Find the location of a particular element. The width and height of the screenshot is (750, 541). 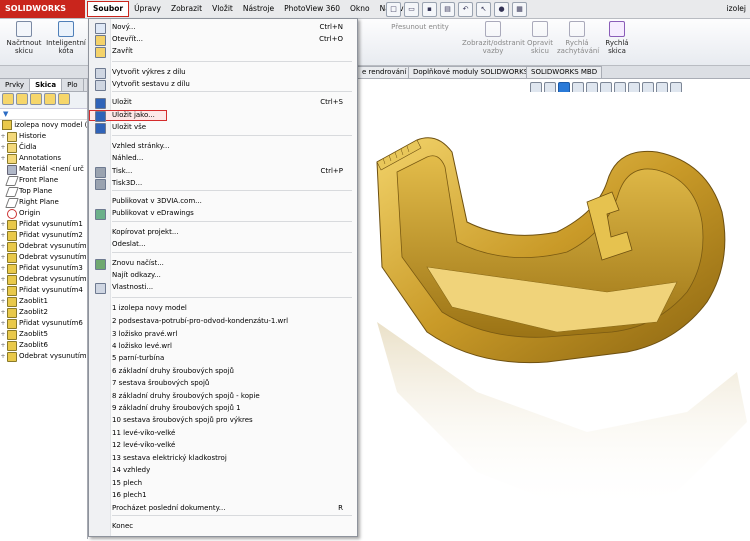

file-menu-item: Nový... Ctrl+N is located at coordinates (223, 28).